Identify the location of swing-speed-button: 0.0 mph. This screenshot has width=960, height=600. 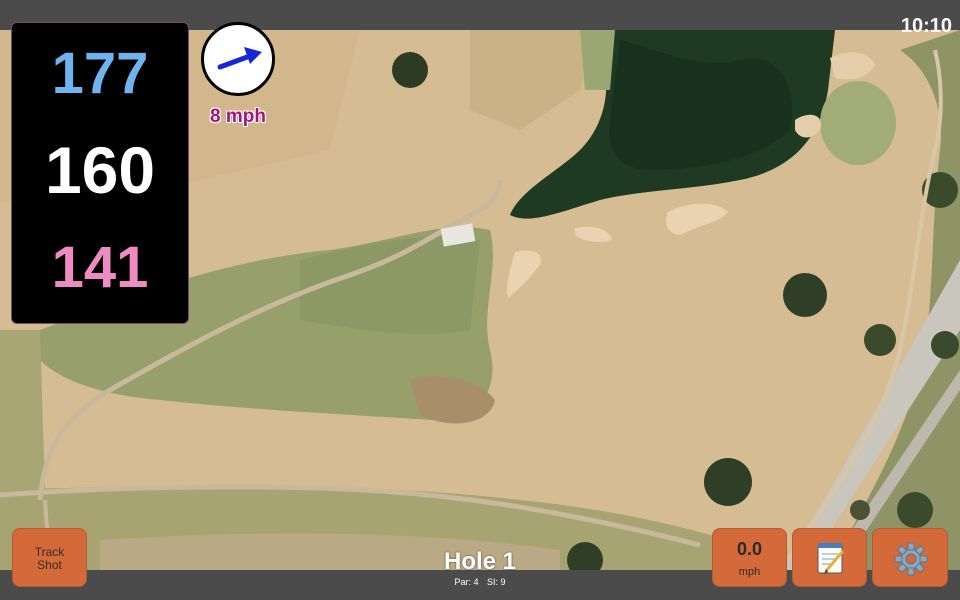
(749, 557).